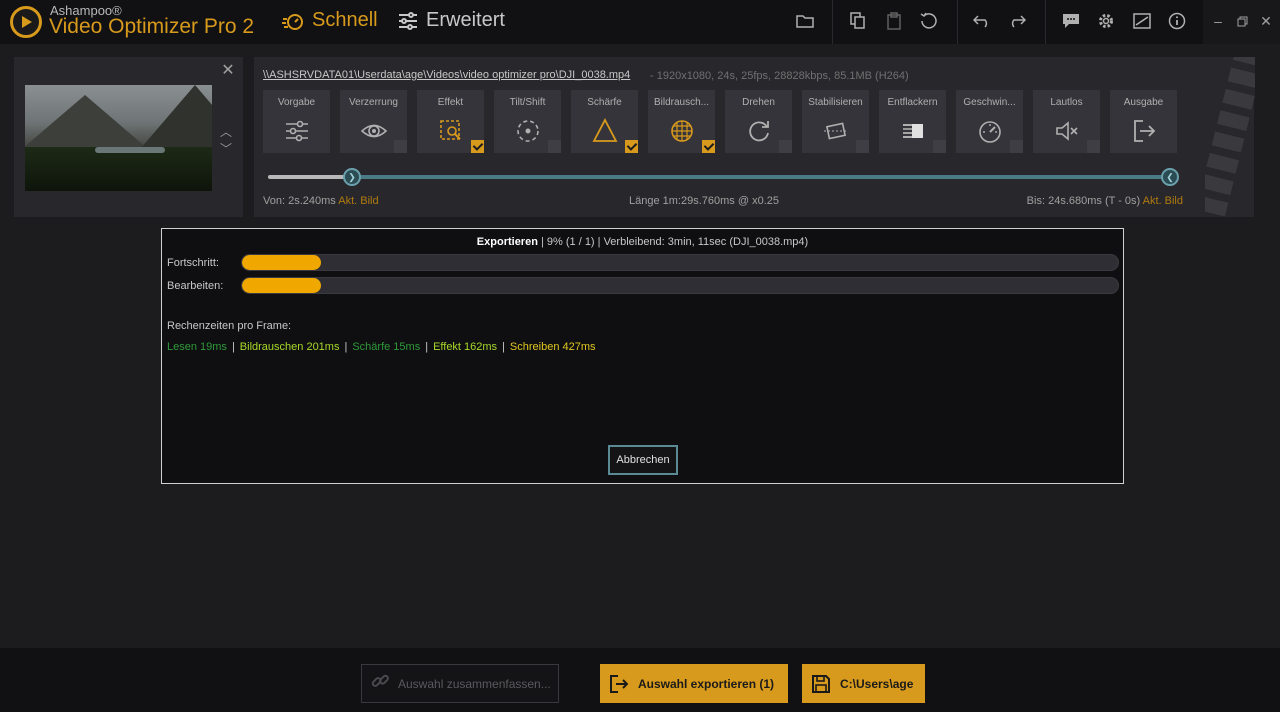 This screenshot has height=712, width=1280. Describe the element at coordinates (982, 21) in the screenshot. I see `undo-icon` at that location.